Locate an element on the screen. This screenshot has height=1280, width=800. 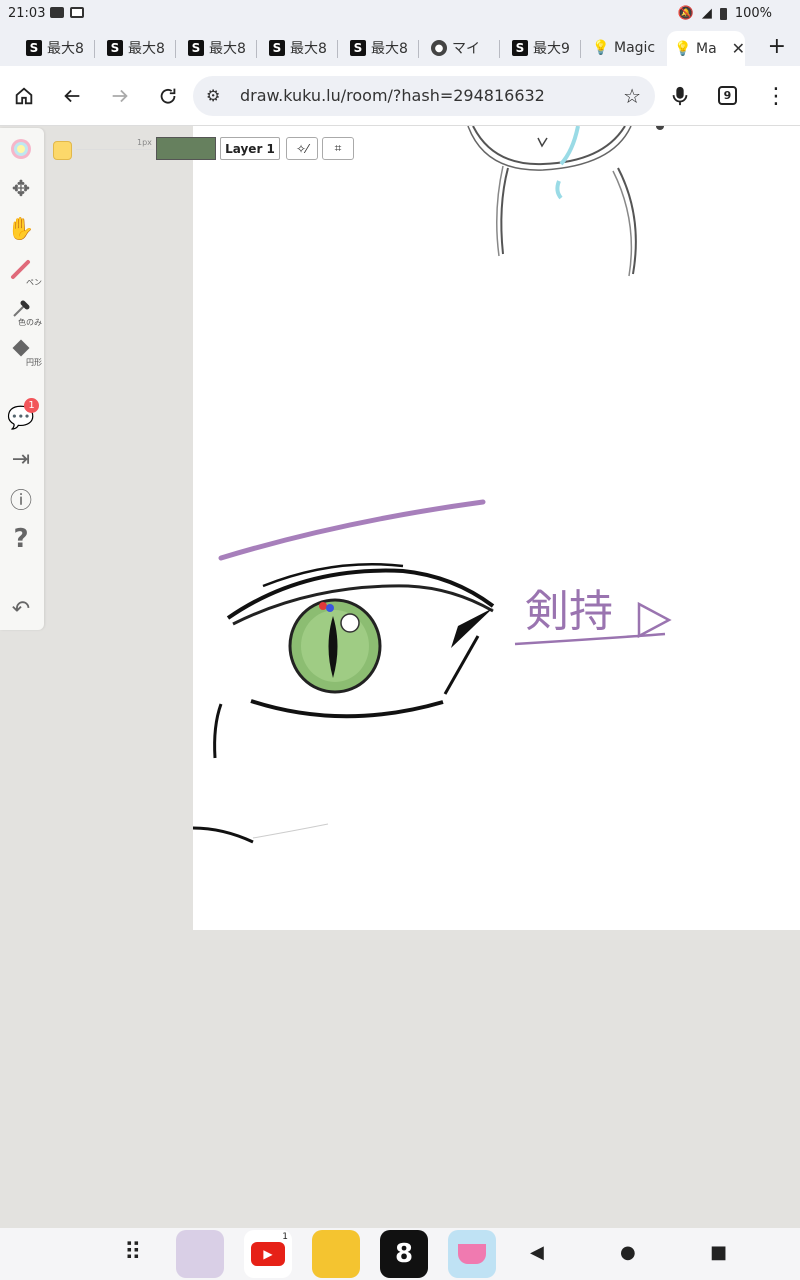
cup-icon is located at coordinates (472, 1254).